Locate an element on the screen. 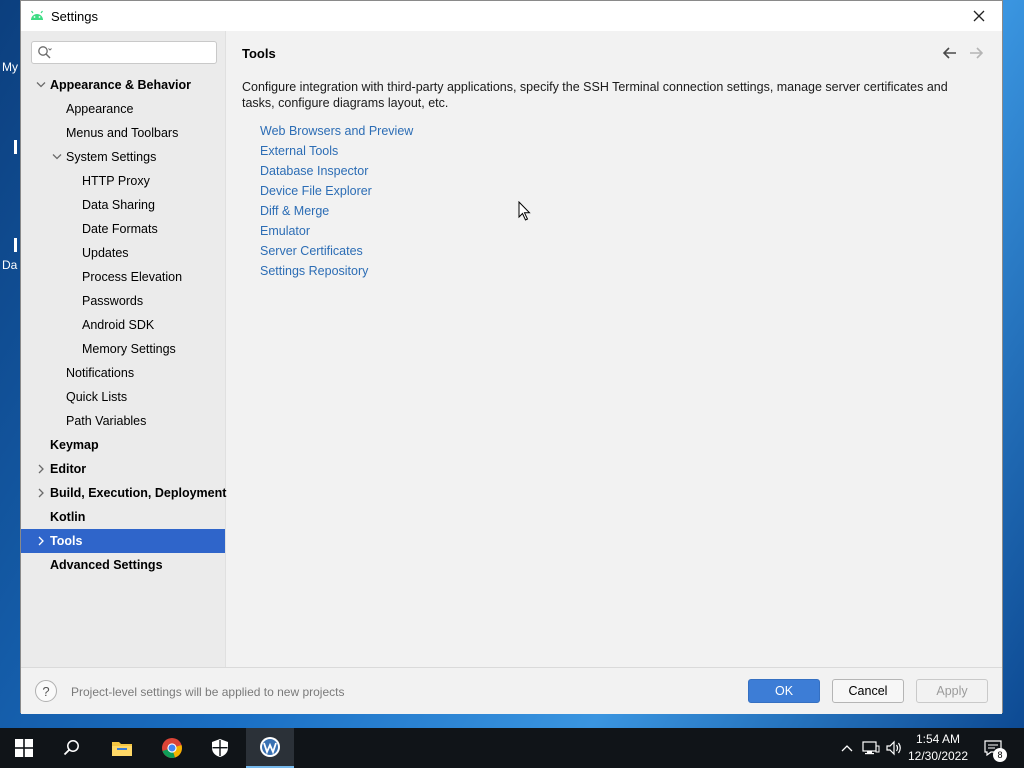 This screenshot has height=768, width=1024. taskbar: 1:54 AM 12/30/2022 8 is located at coordinates (512, 748).